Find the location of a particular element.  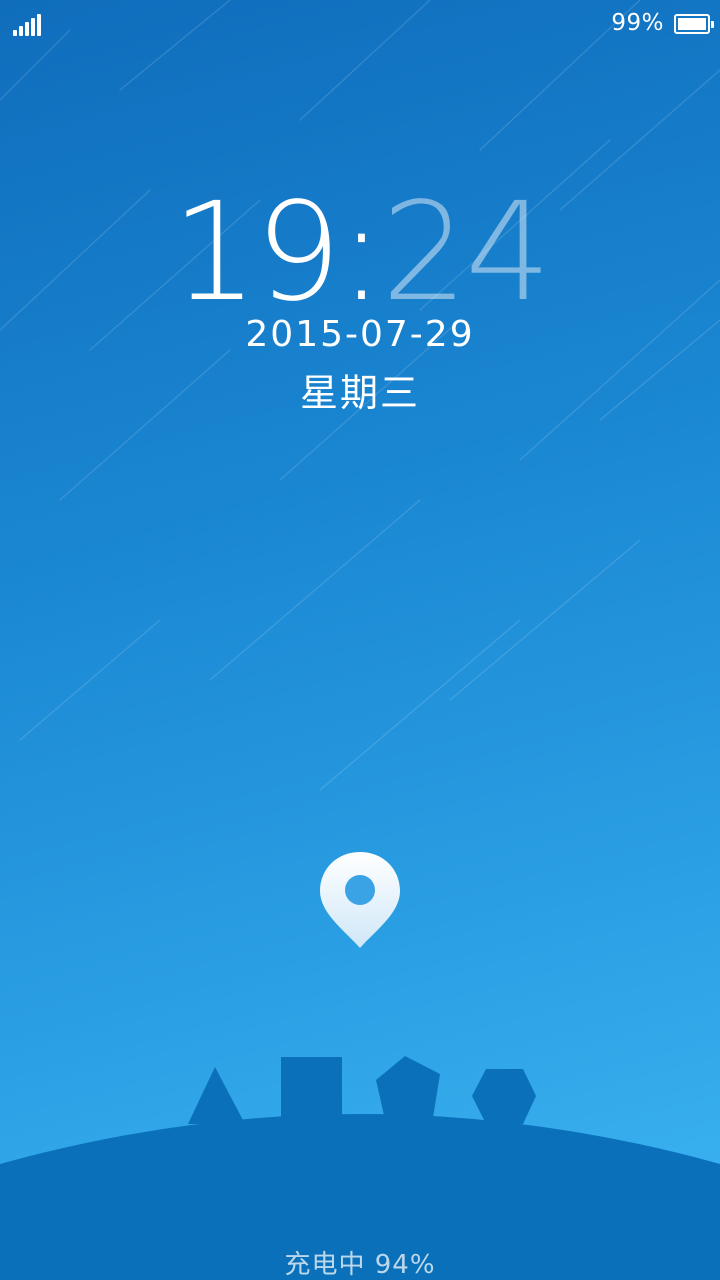

clock-hours: 19 is located at coordinates (256, 253).